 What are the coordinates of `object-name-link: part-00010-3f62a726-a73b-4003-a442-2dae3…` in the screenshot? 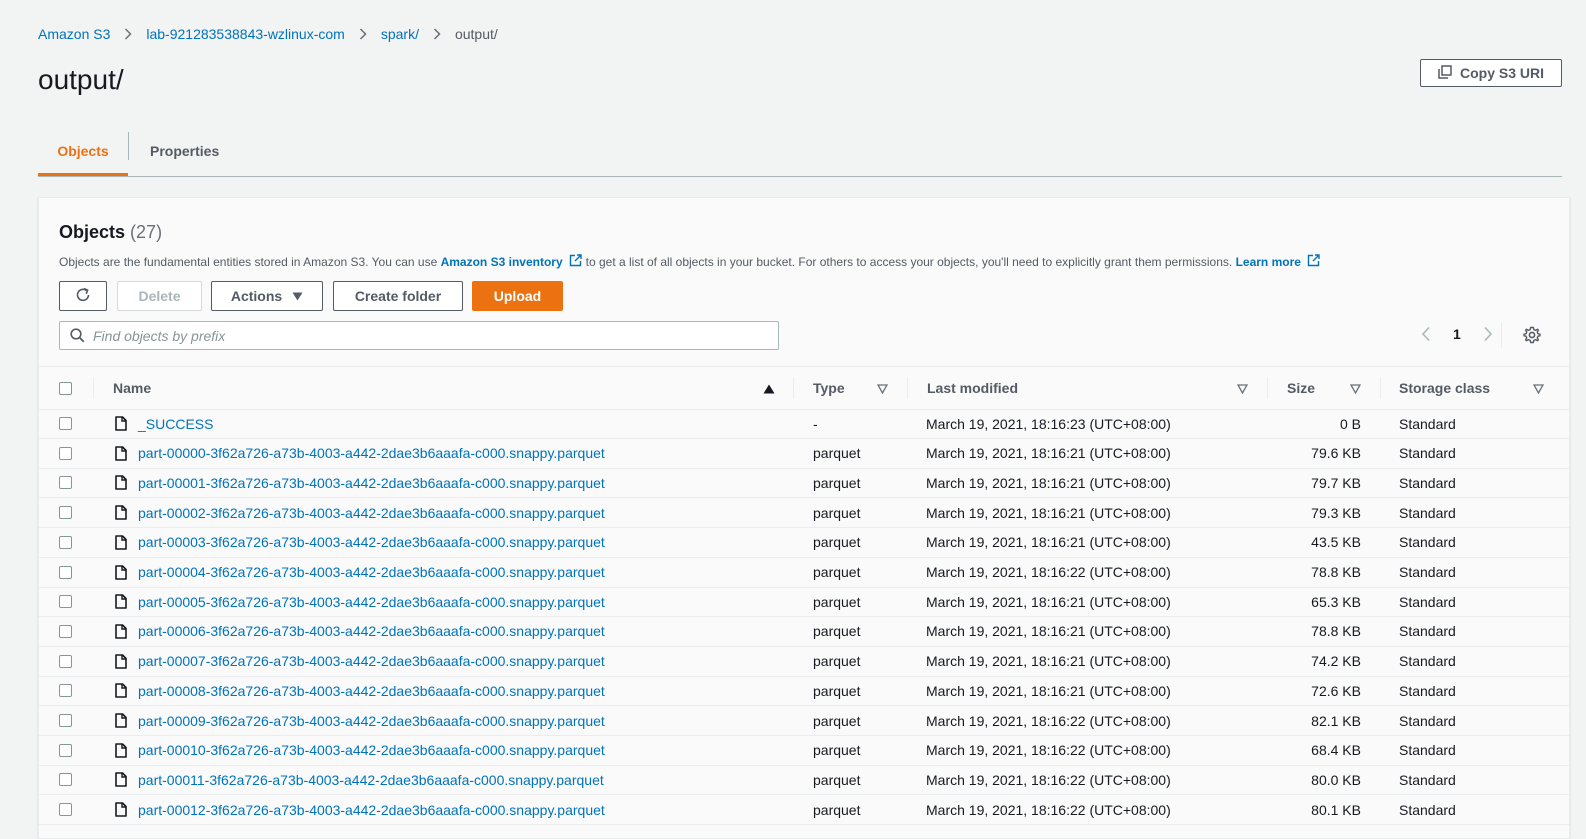 It's located at (371, 750).